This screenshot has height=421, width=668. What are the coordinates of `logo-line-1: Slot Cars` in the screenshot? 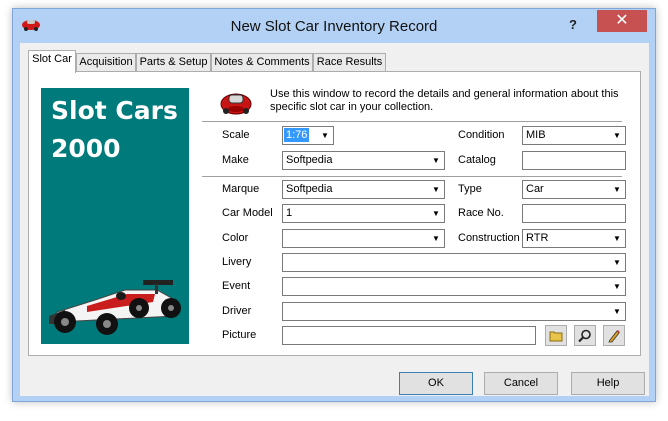 It's located at (114, 110).